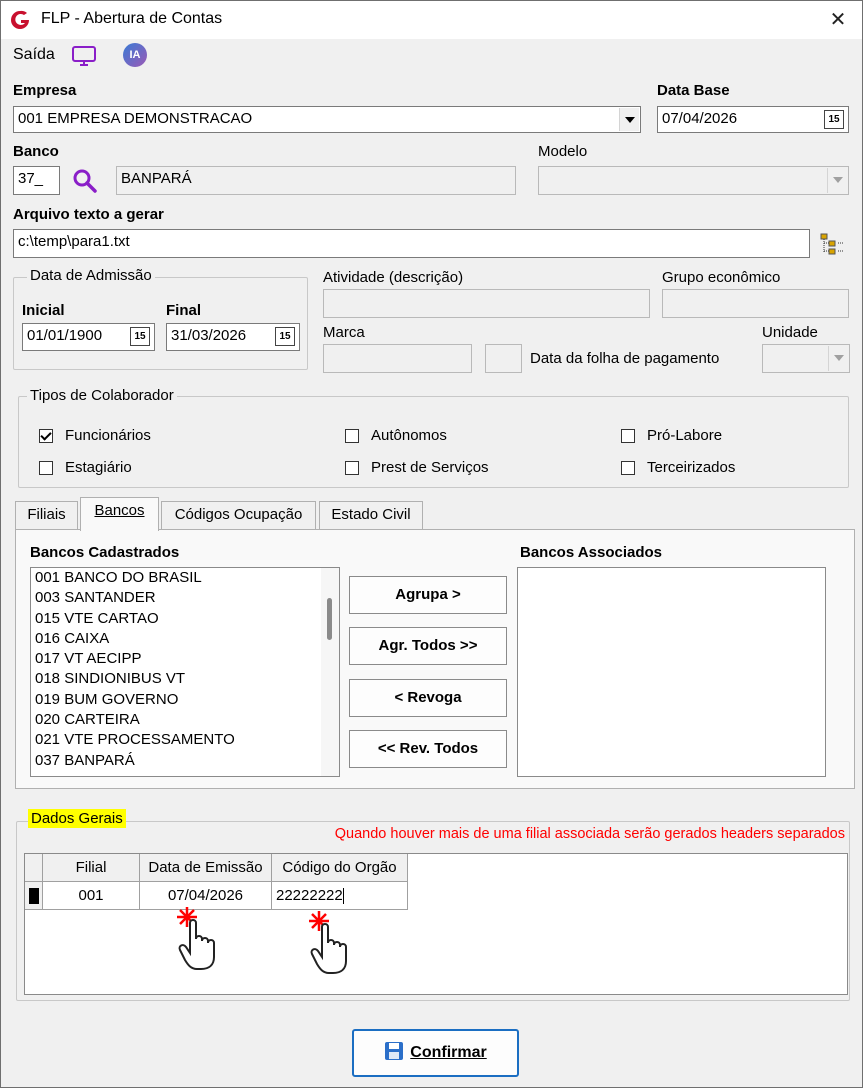 The width and height of the screenshot is (863, 1088). Describe the element at coordinates (316, 180) in the screenshot. I see `banco-name-field: BANPARÁ` at that location.